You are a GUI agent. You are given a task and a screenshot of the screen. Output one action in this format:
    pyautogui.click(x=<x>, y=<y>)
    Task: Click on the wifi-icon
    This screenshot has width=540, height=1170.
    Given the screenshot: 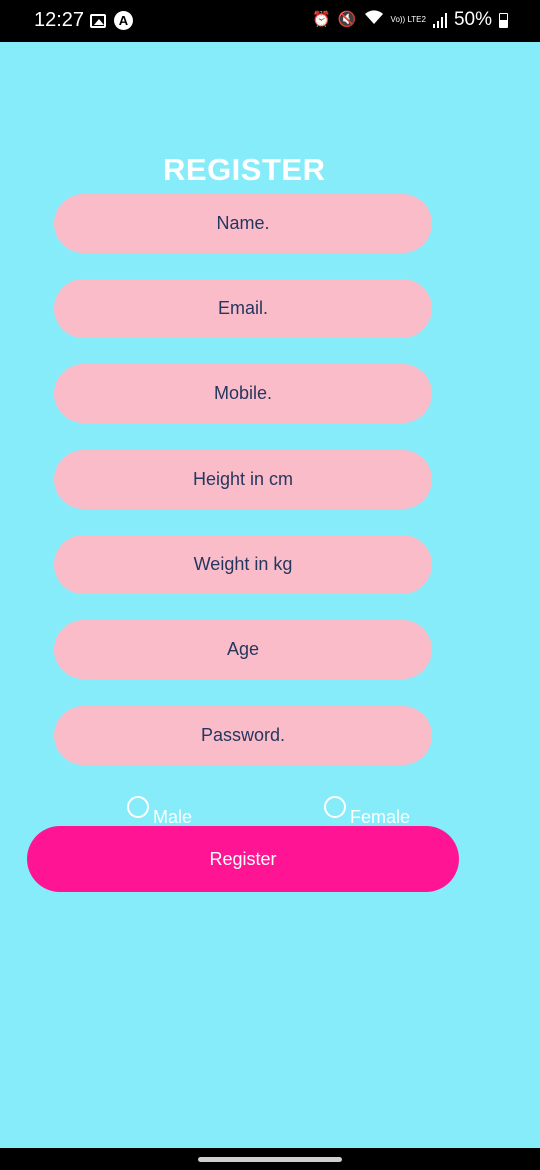 What is the action you would take?
    pyautogui.click(x=374, y=20)
    